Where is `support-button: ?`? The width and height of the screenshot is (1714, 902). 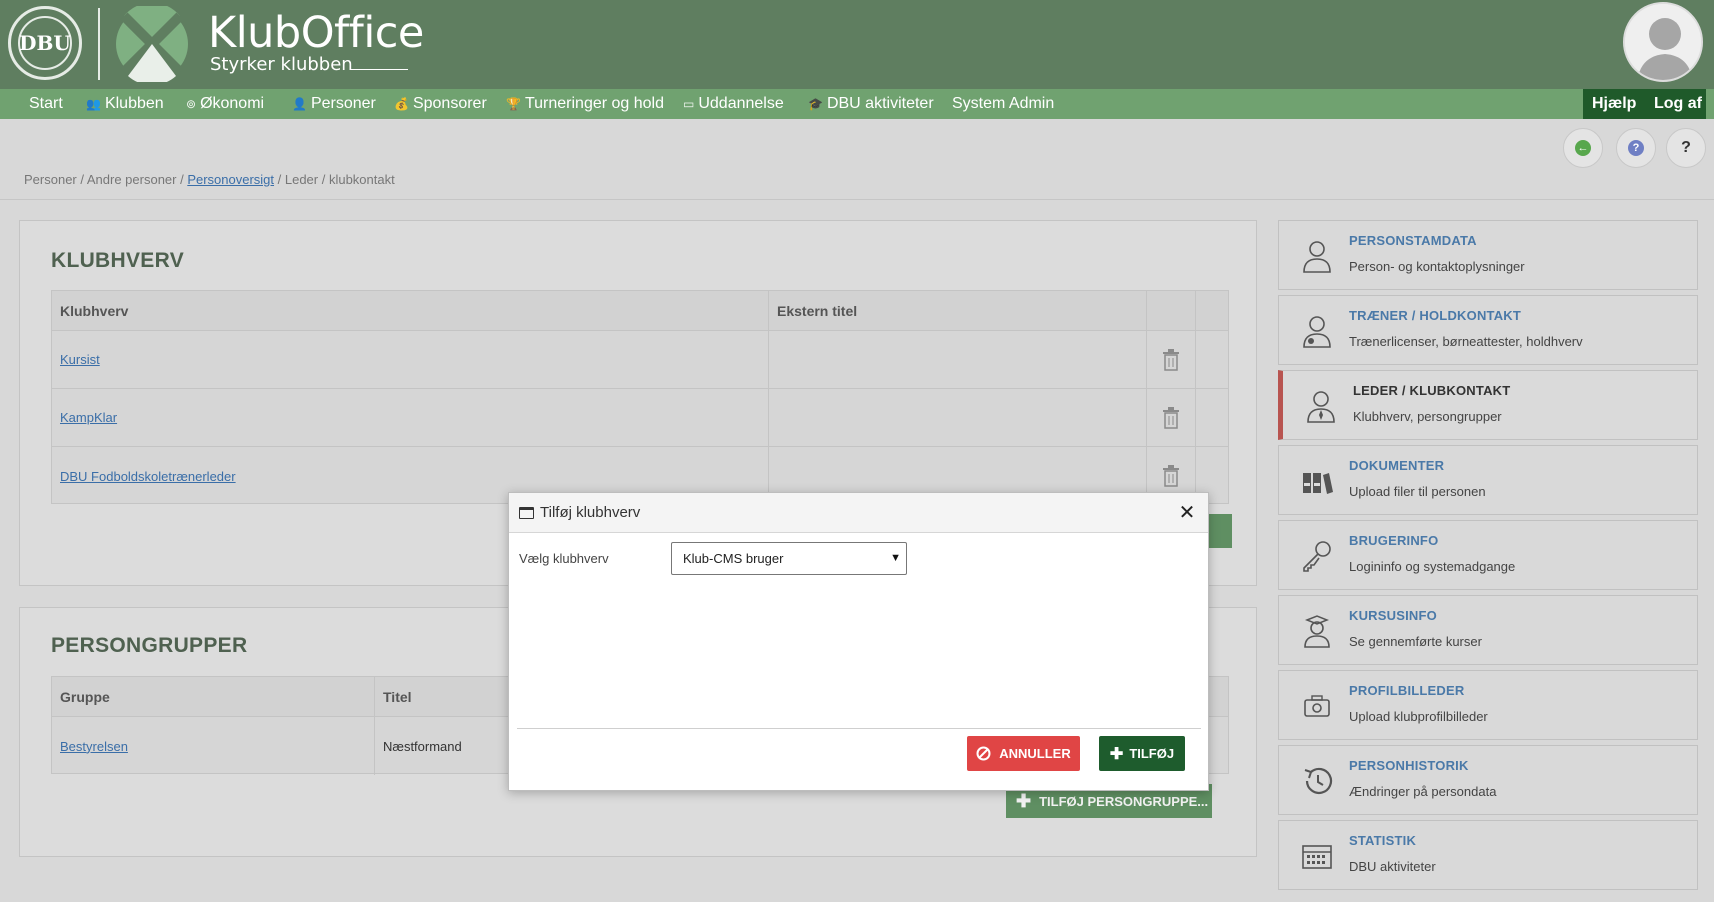
support-button: ? is located at coordinates (1636, 148).